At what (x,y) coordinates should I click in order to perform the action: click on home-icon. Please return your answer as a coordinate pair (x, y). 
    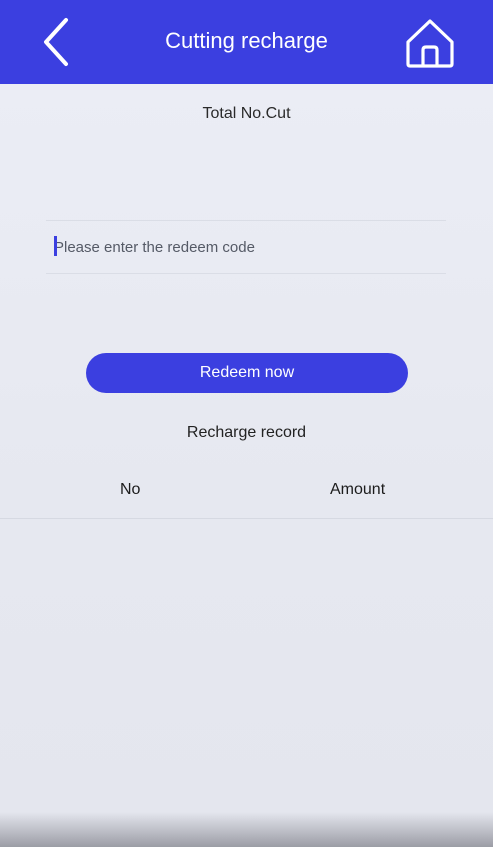
    Looking at the image, I should click on (430, 43).